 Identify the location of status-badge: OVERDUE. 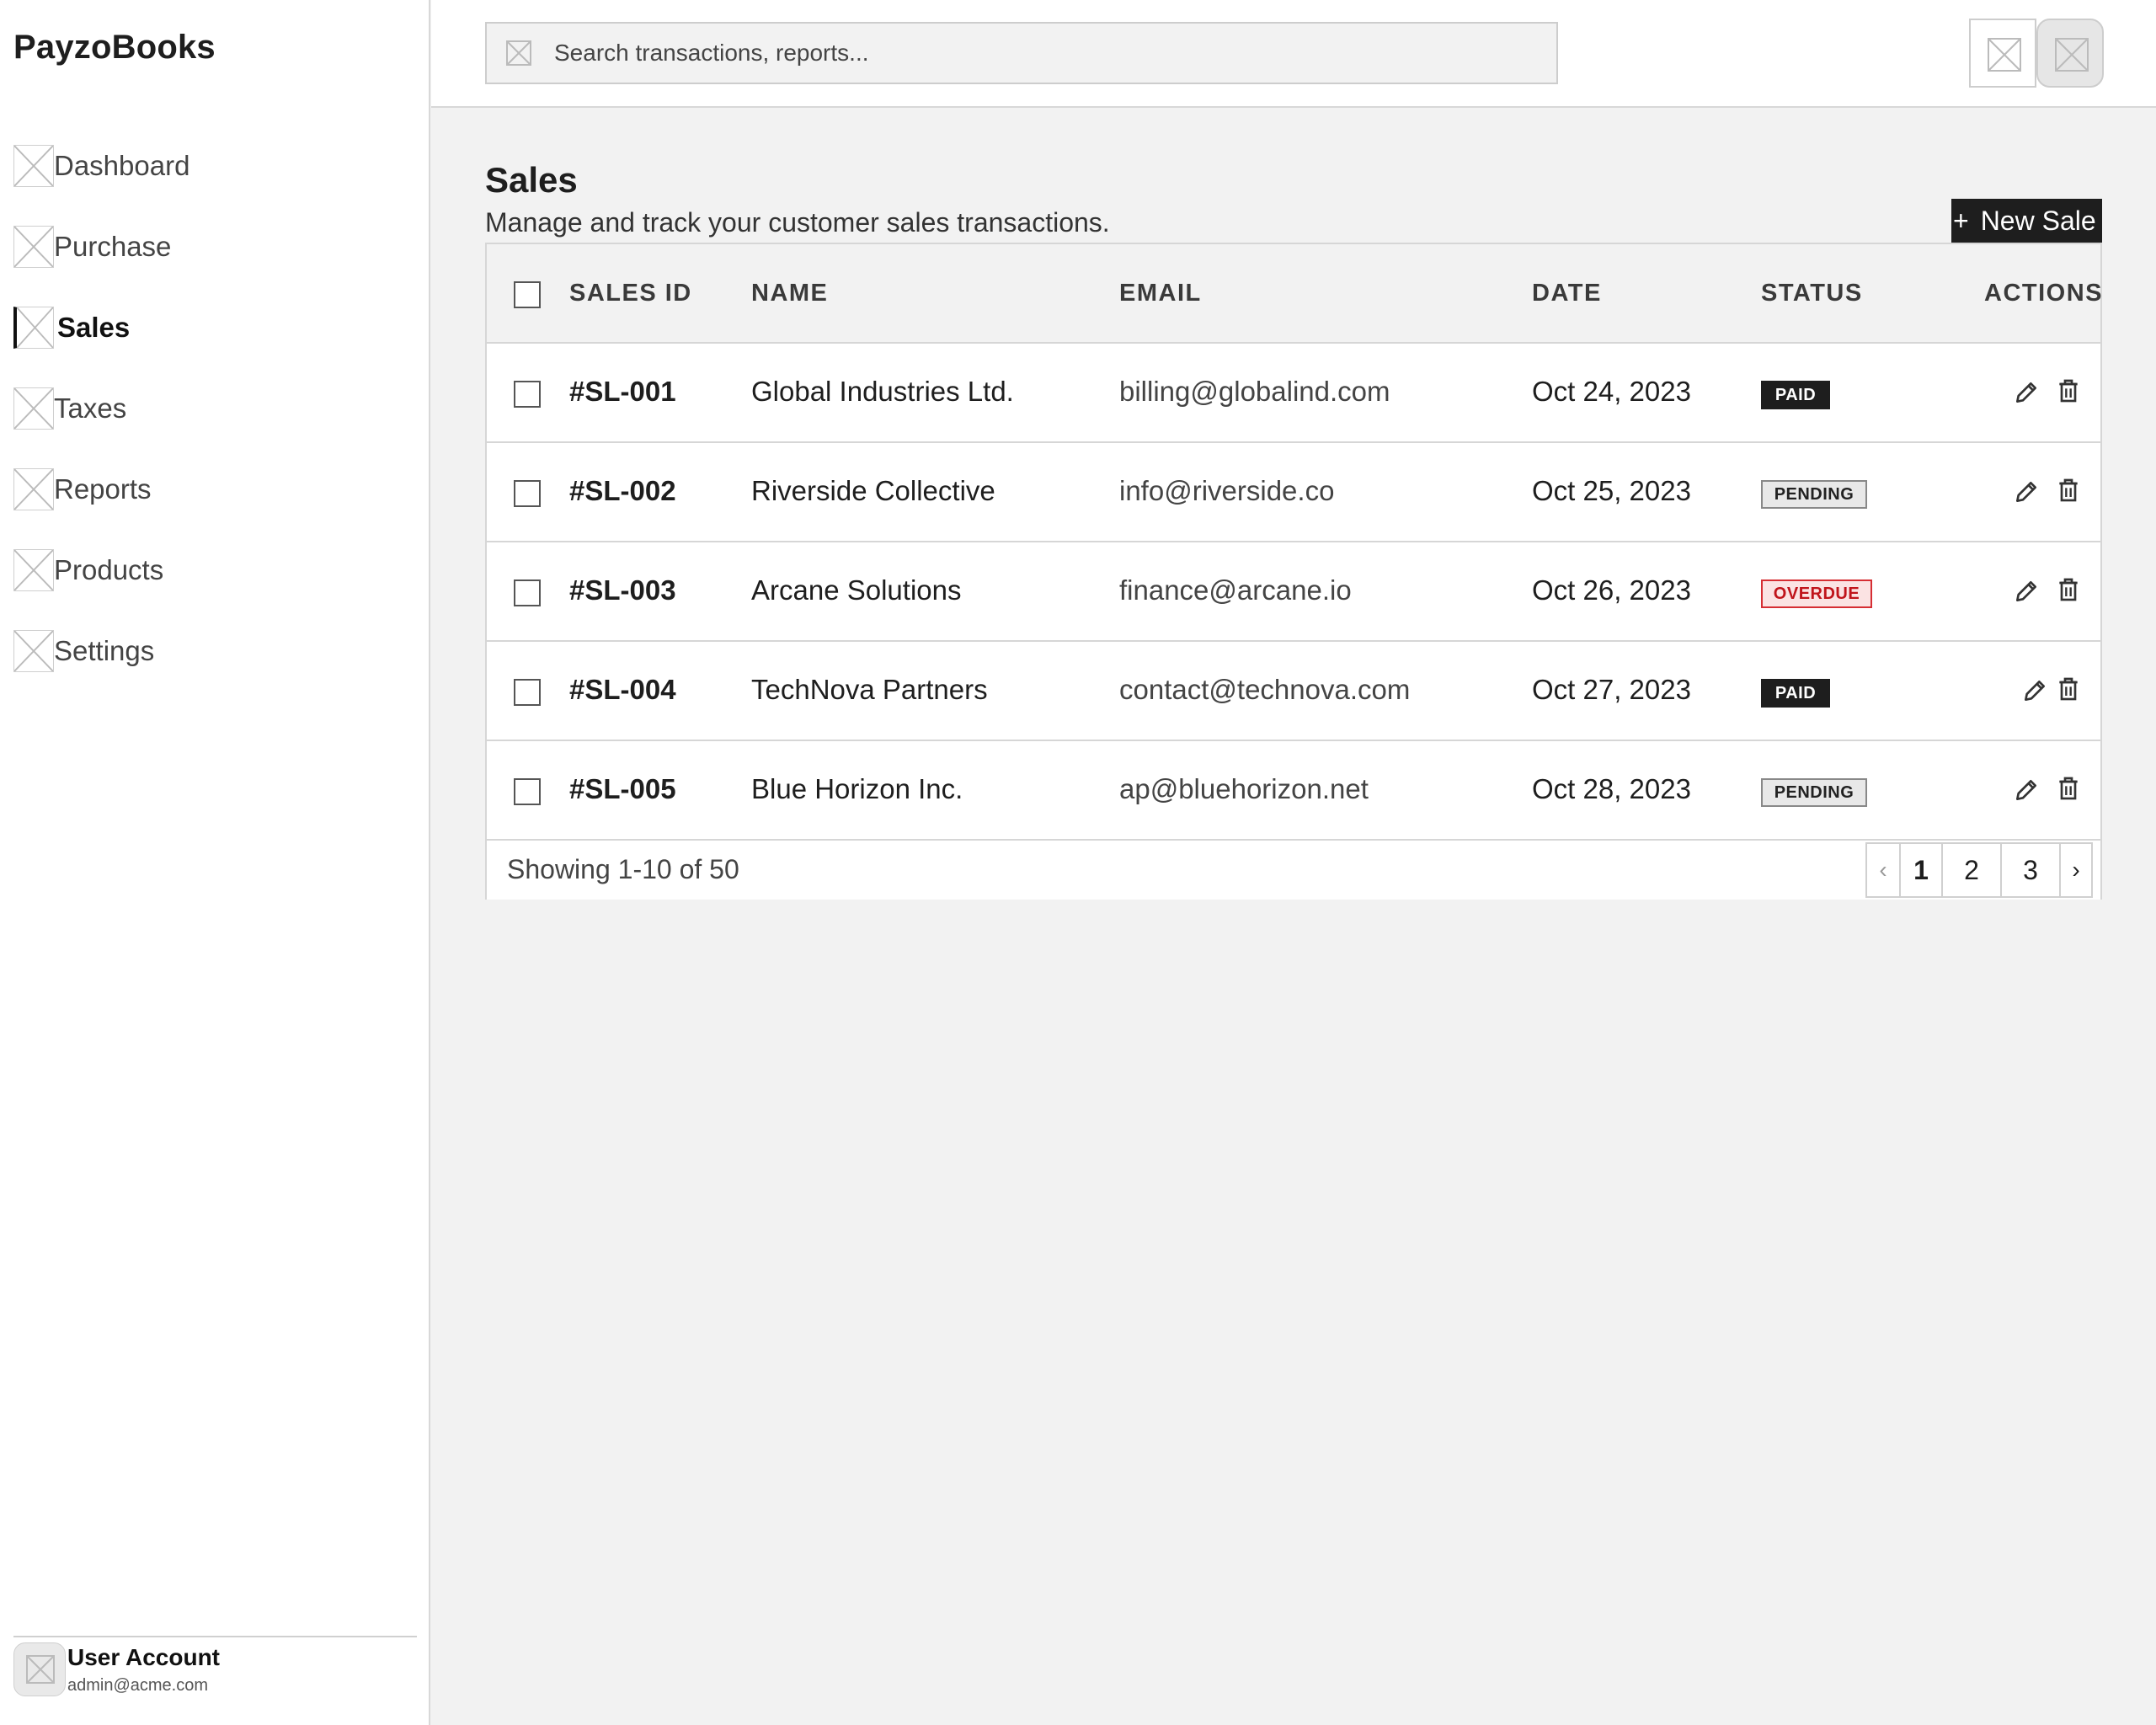
(1816, 593).